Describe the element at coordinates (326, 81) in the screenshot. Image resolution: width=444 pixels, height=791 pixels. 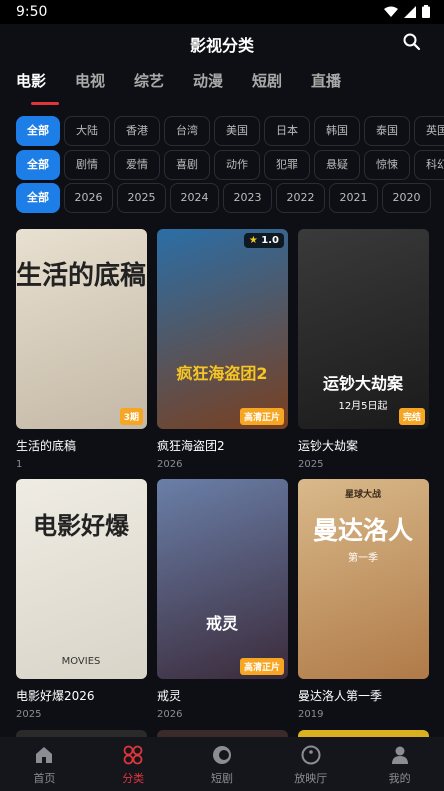
I see `tab-label: 直播` at that location.